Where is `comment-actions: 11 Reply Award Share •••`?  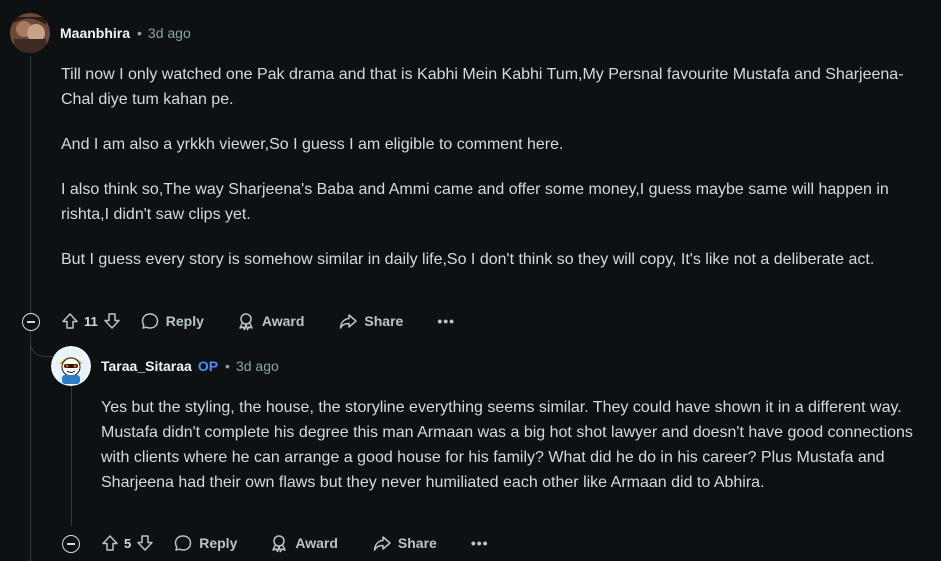 comment-actions: 11 Reply Award Share ••• is located at coordinates (257, 321).